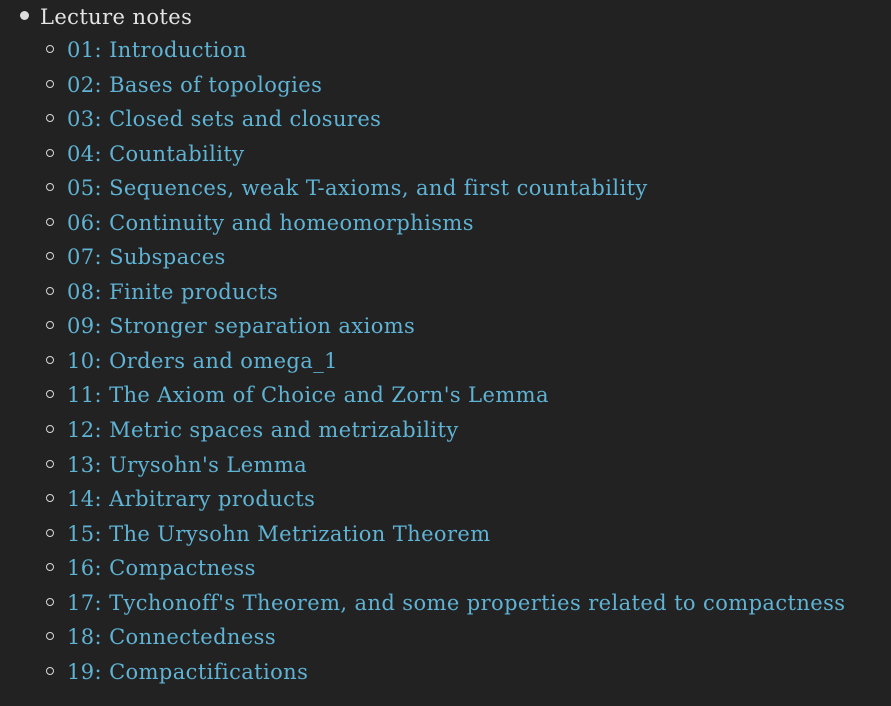 This screenshot has height=706, width=891. I want to click on lecture-link-12: 12: Metric spaces and metrizability, so click(263, 430).